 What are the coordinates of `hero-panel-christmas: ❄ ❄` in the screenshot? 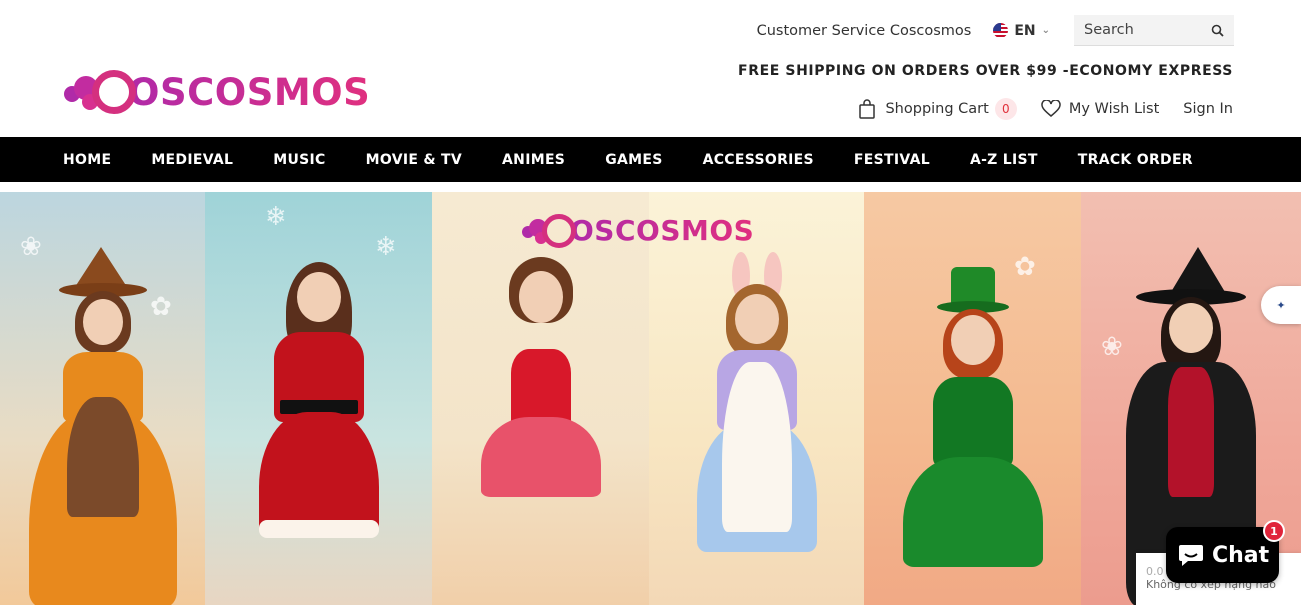 It's located at (318, 398).